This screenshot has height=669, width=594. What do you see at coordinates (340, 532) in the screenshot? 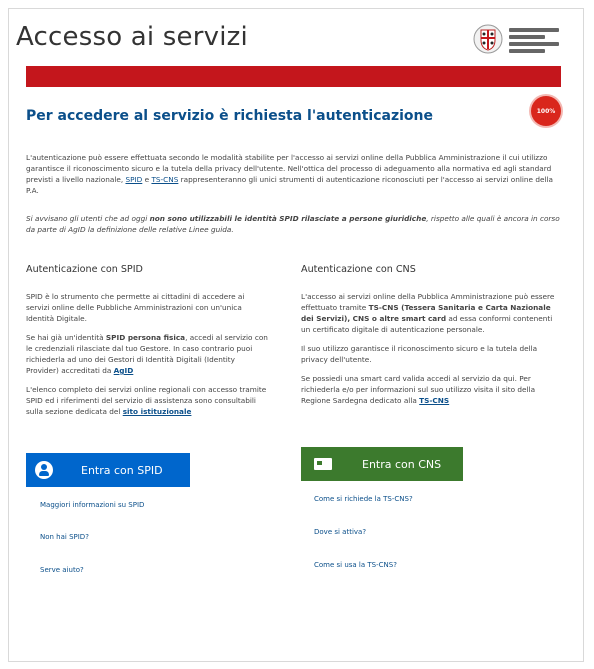
I see `cns-activate-link: Dove si attiva?` at bounding box center [340, 532].